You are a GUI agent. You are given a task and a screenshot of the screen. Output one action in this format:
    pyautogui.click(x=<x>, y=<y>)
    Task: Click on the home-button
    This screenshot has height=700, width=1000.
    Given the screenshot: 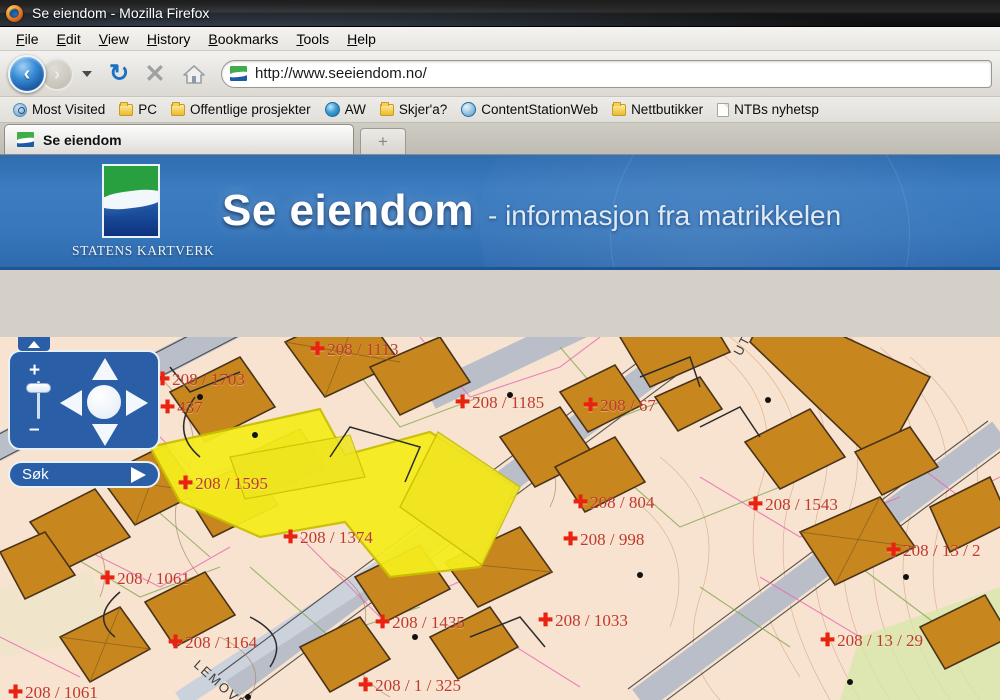 What is the action you would take?
    pyautogui.click(x=194, y=74)
    